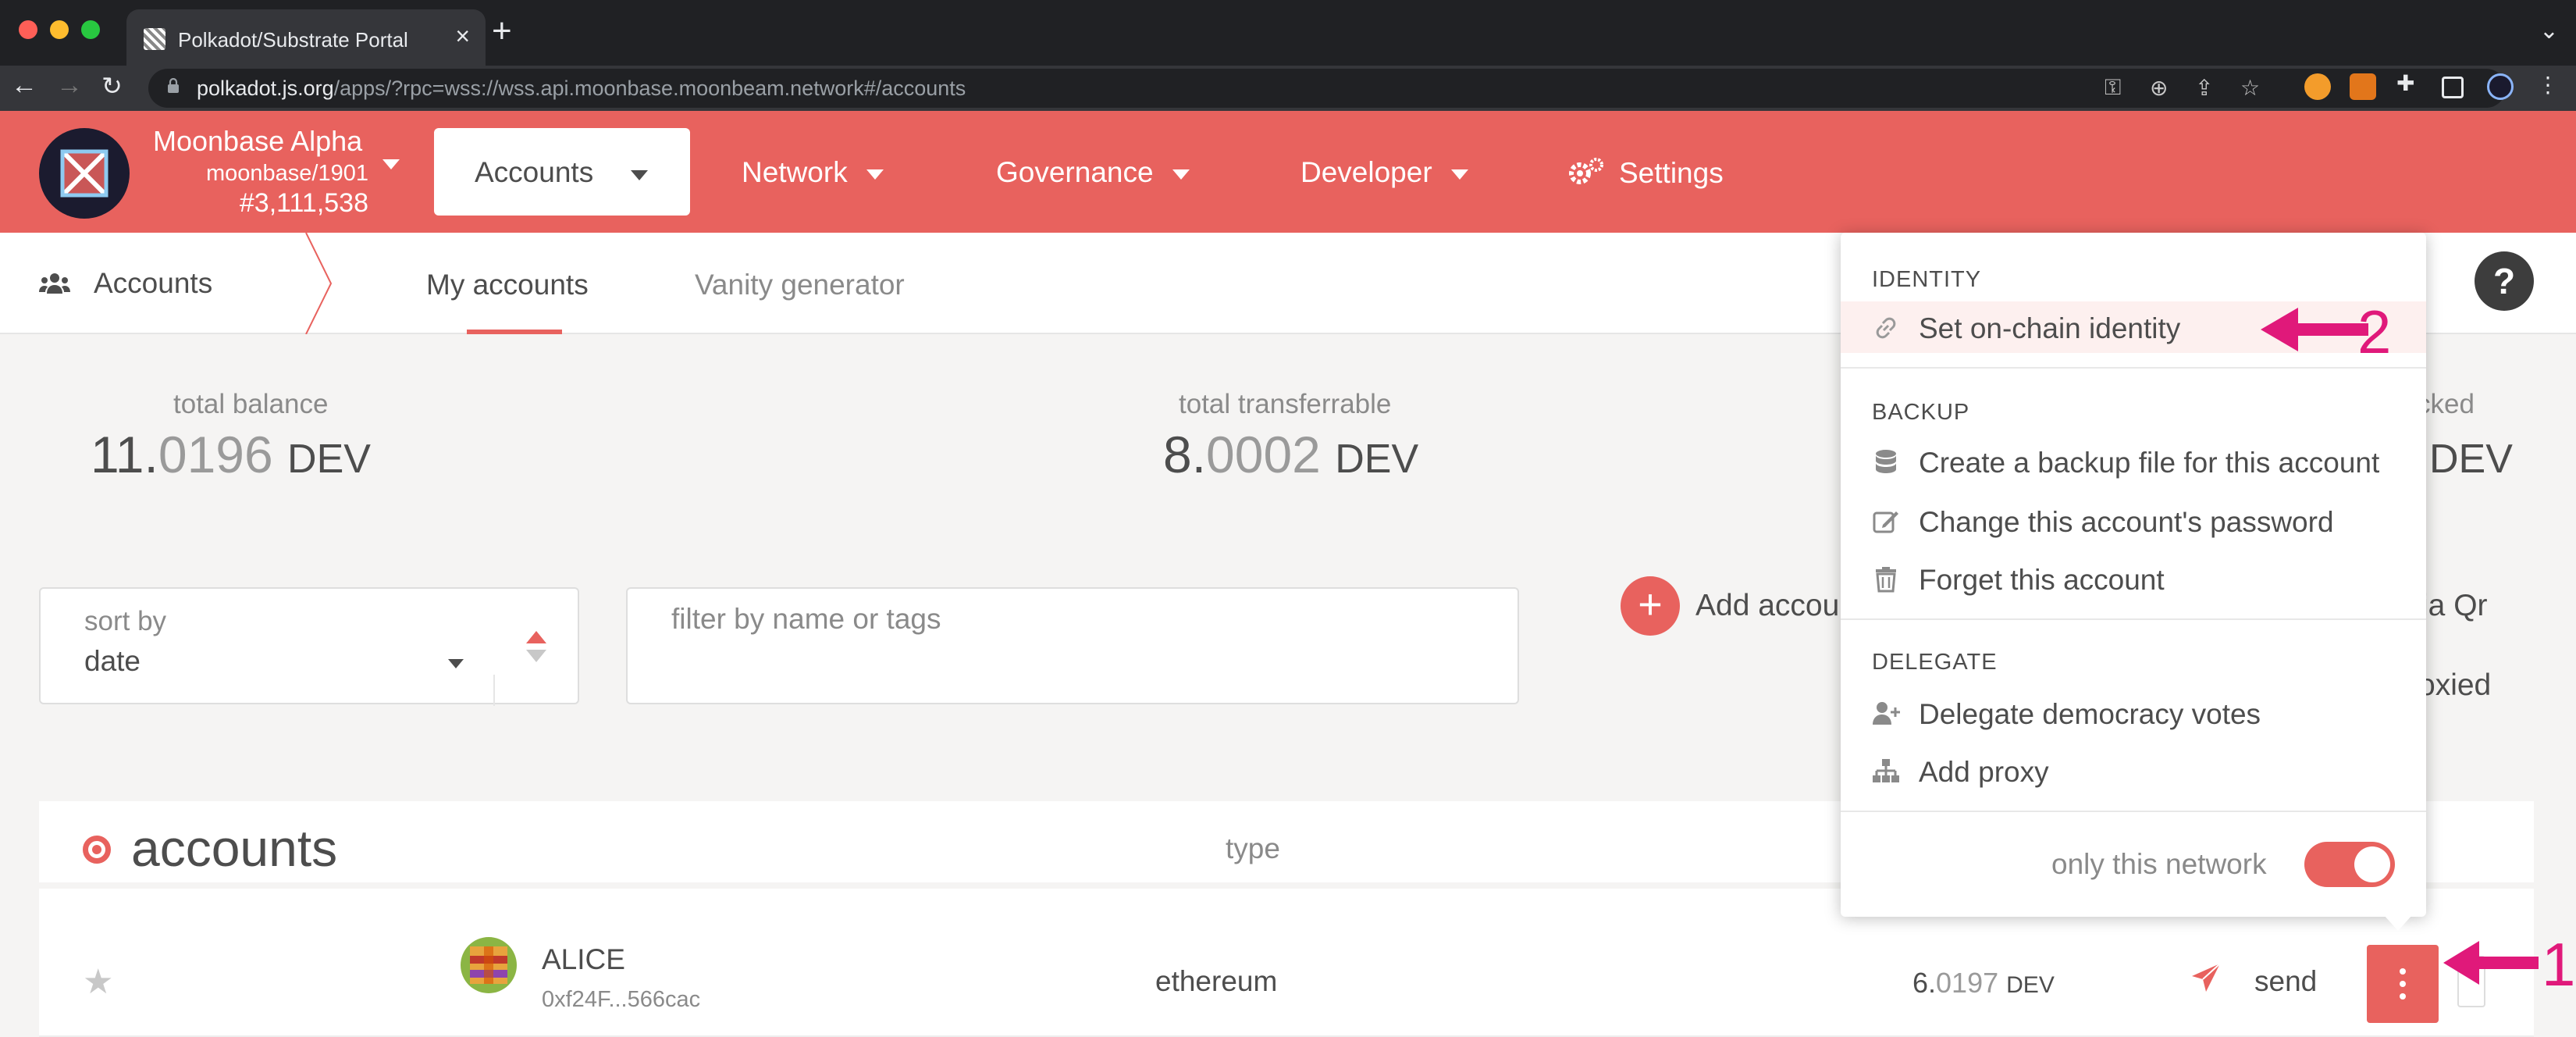 This screenshot has width=2576, height=1037. I want to click on tab-my-accounts: My accounts, so click(507, 285).